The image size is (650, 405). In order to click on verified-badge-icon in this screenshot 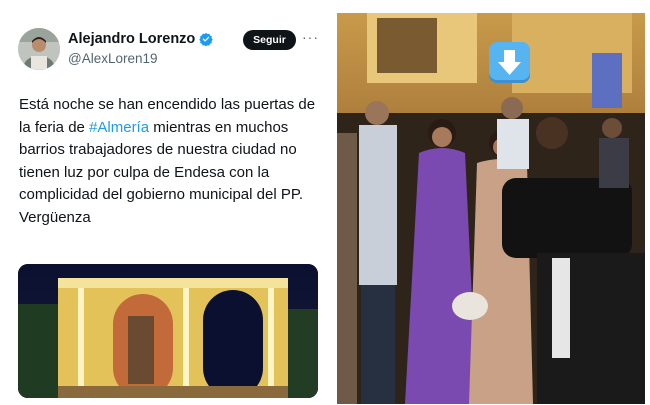, I will do `click(206, 39)`.